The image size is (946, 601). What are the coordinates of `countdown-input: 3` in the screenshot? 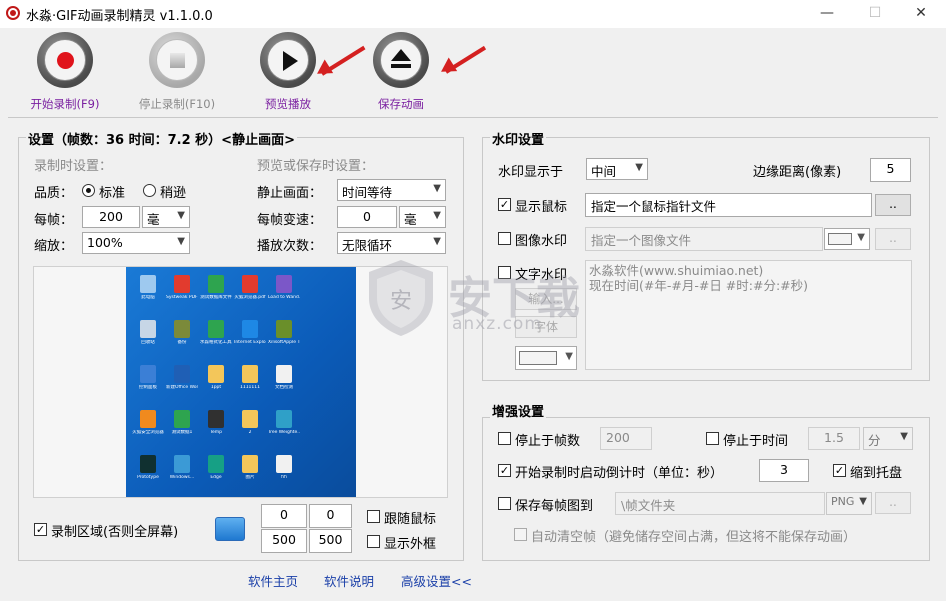 It's located at (784, 470).